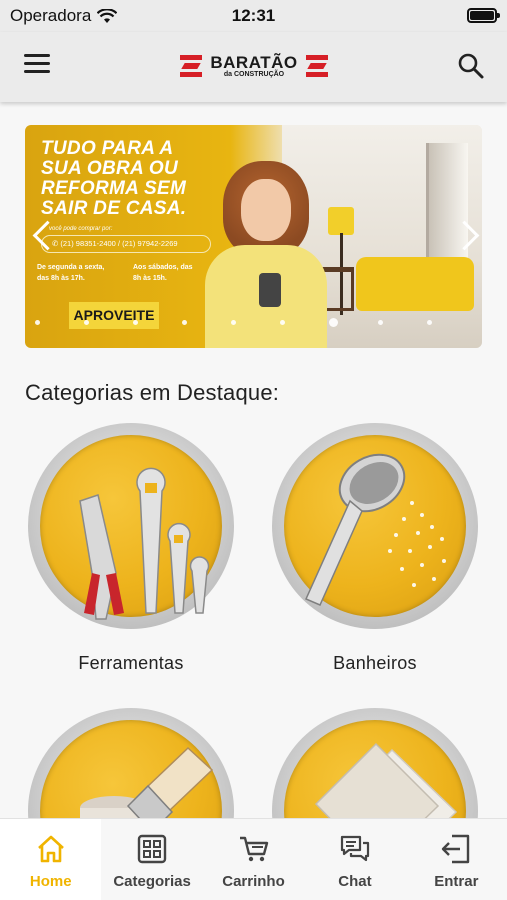  Describe the element at coordinates (375, 663) in the screenshot. I see `category-label: Banheiros` at that location.